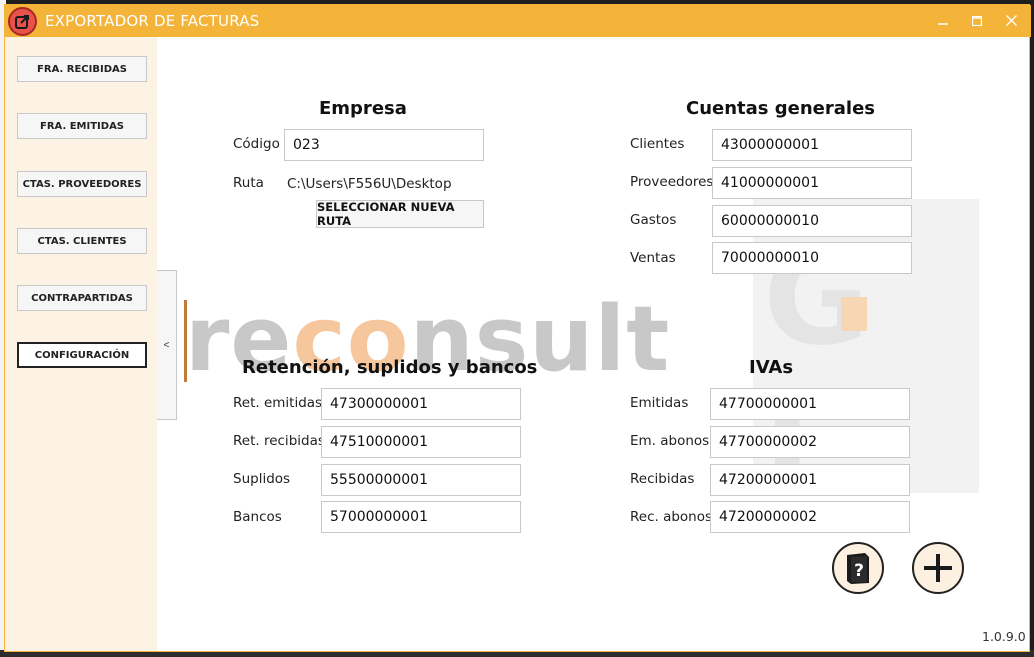 This screenshot has width=1034, height=657. What do you see at coordinates (390, 367) in the screenshot?
I see `retencion-heading: Retención, suplidos y bancos` at bounding box center [390, 367].